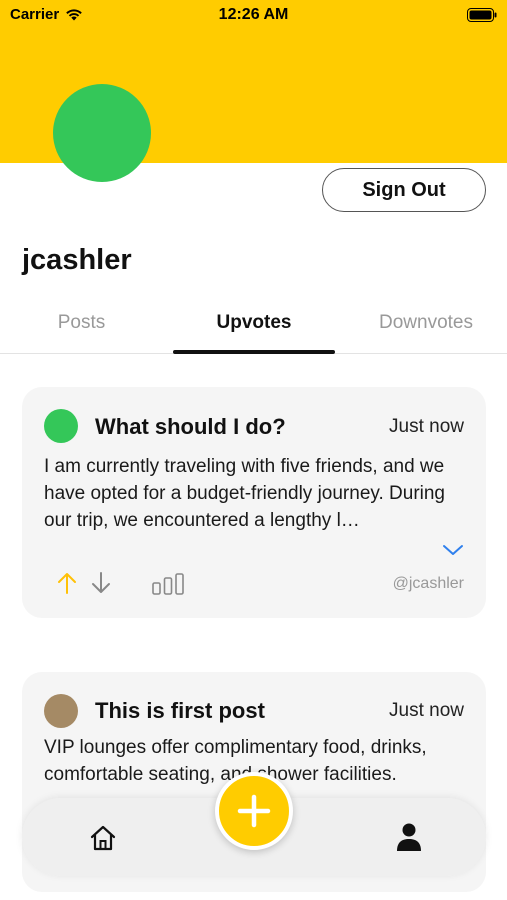 The height and width of the screenshot is (900, 507). What do you see at coordinates (254, 352) in the screenshot?
I see `active-tab-indicator` at bounding box center [254, 352].